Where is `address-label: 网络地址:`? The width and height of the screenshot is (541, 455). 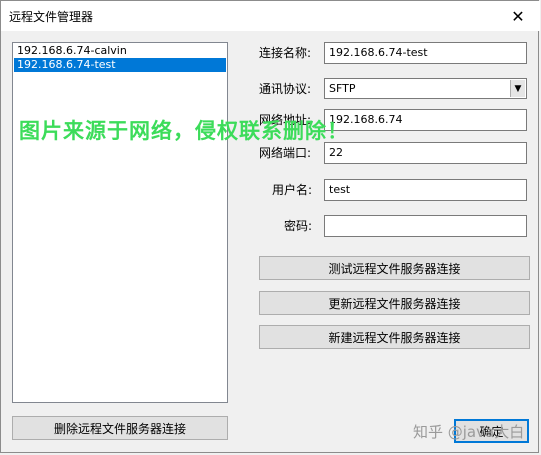
address-label: 网络地址: is located at coordinates (285, 120).